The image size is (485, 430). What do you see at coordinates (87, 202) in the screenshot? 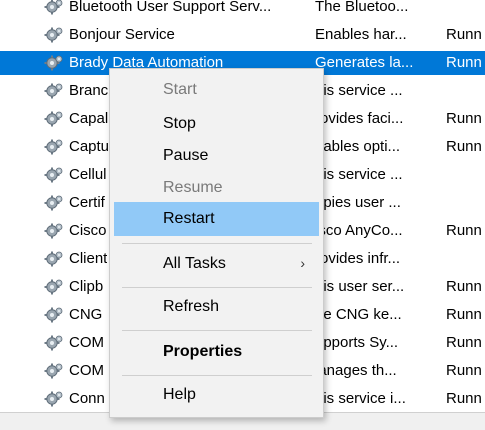
I see `service-name: Certif` at bounding box center [87, 202].